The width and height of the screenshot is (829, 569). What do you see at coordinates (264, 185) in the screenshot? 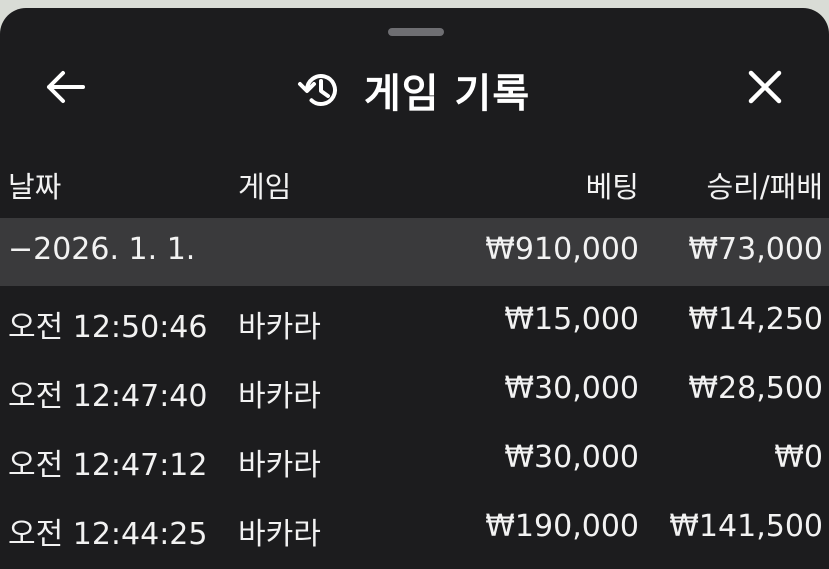
I see `column-header-game: 게임` at bounding box center [264, 185].